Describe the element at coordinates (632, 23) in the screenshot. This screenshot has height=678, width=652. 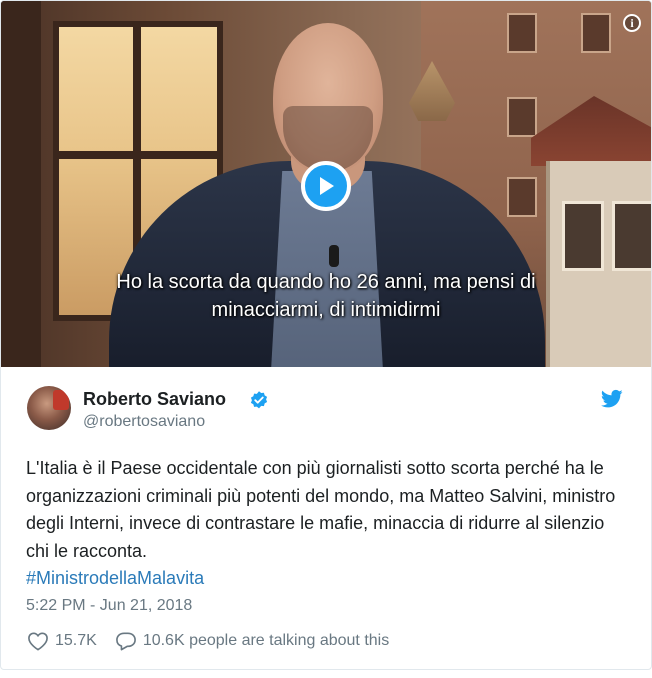
I see `info-icon: i` at that location.